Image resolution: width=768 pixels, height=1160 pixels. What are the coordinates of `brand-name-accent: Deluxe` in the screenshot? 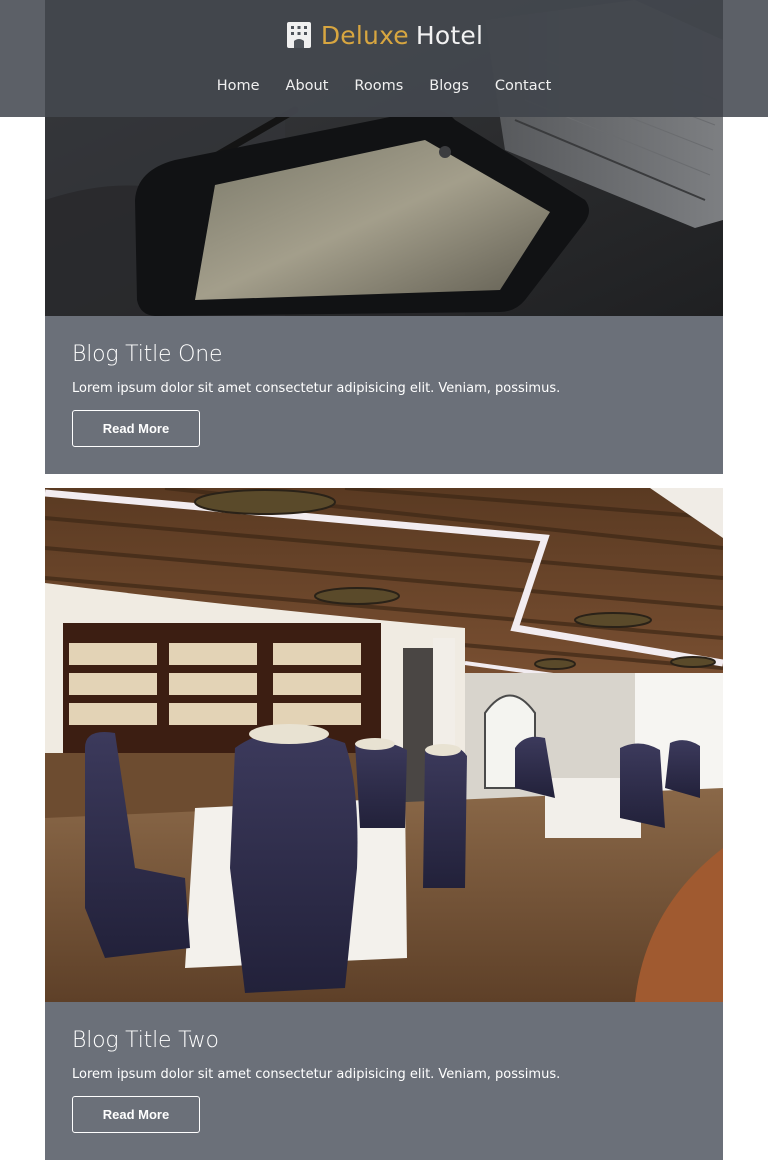 It's located at (364, 35).